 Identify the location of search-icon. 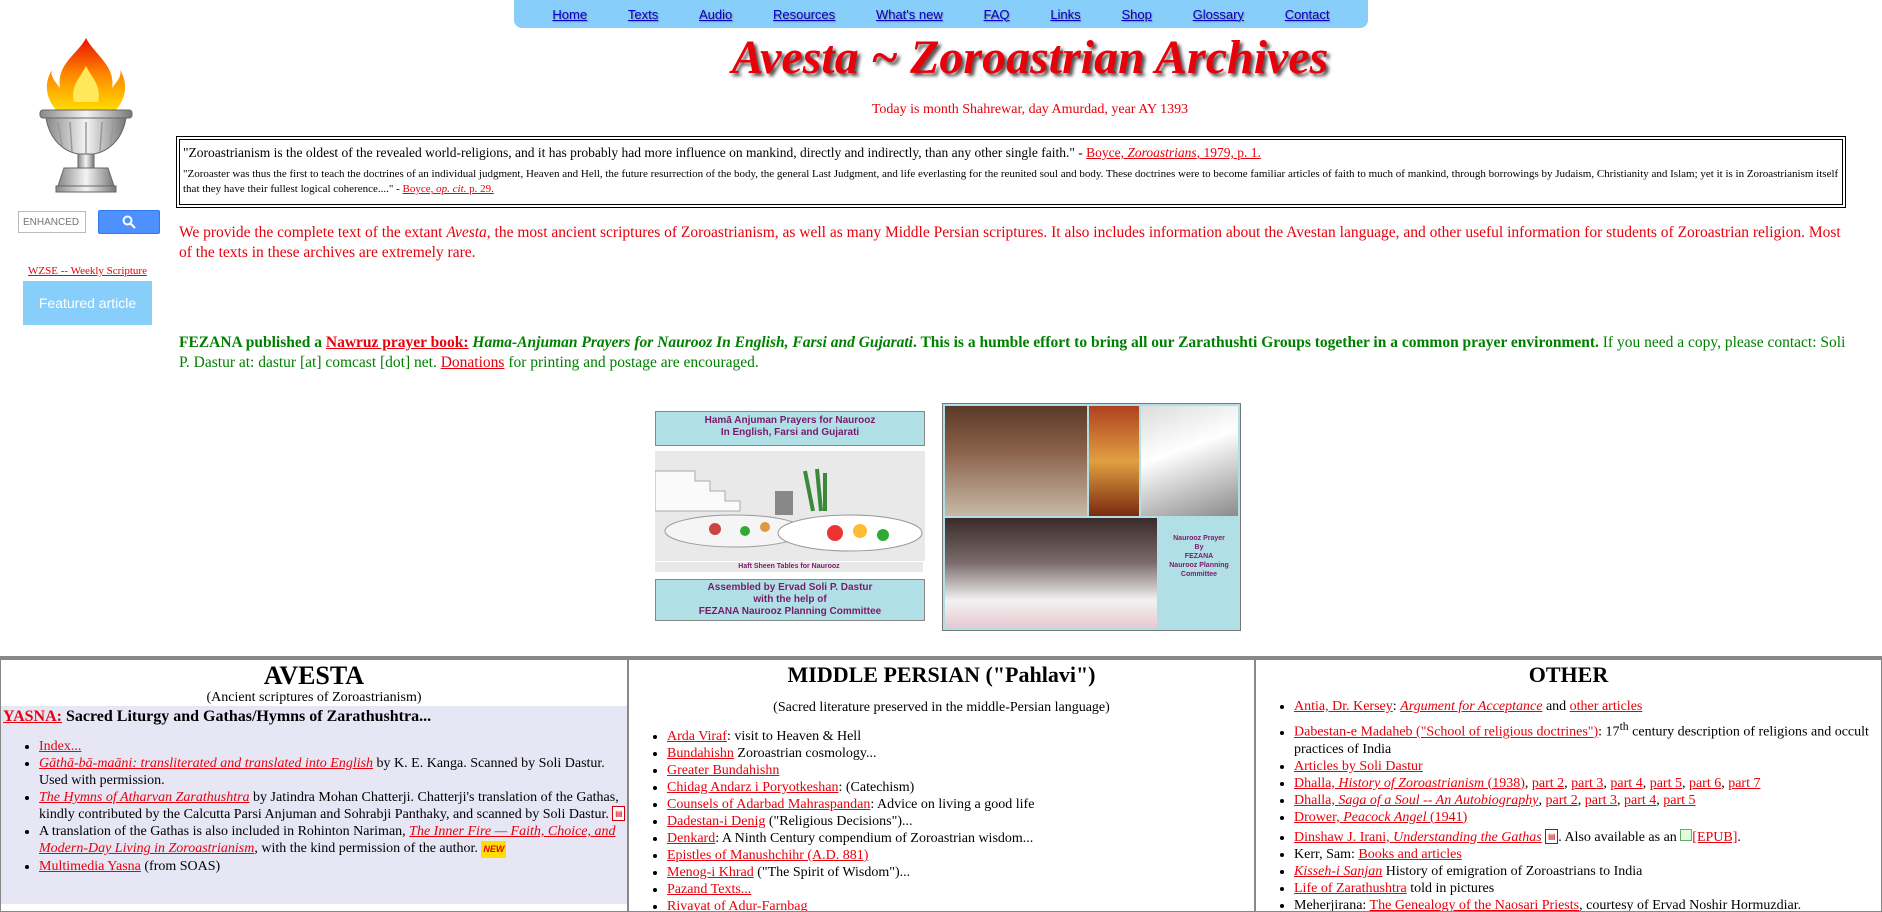
(129, 222).